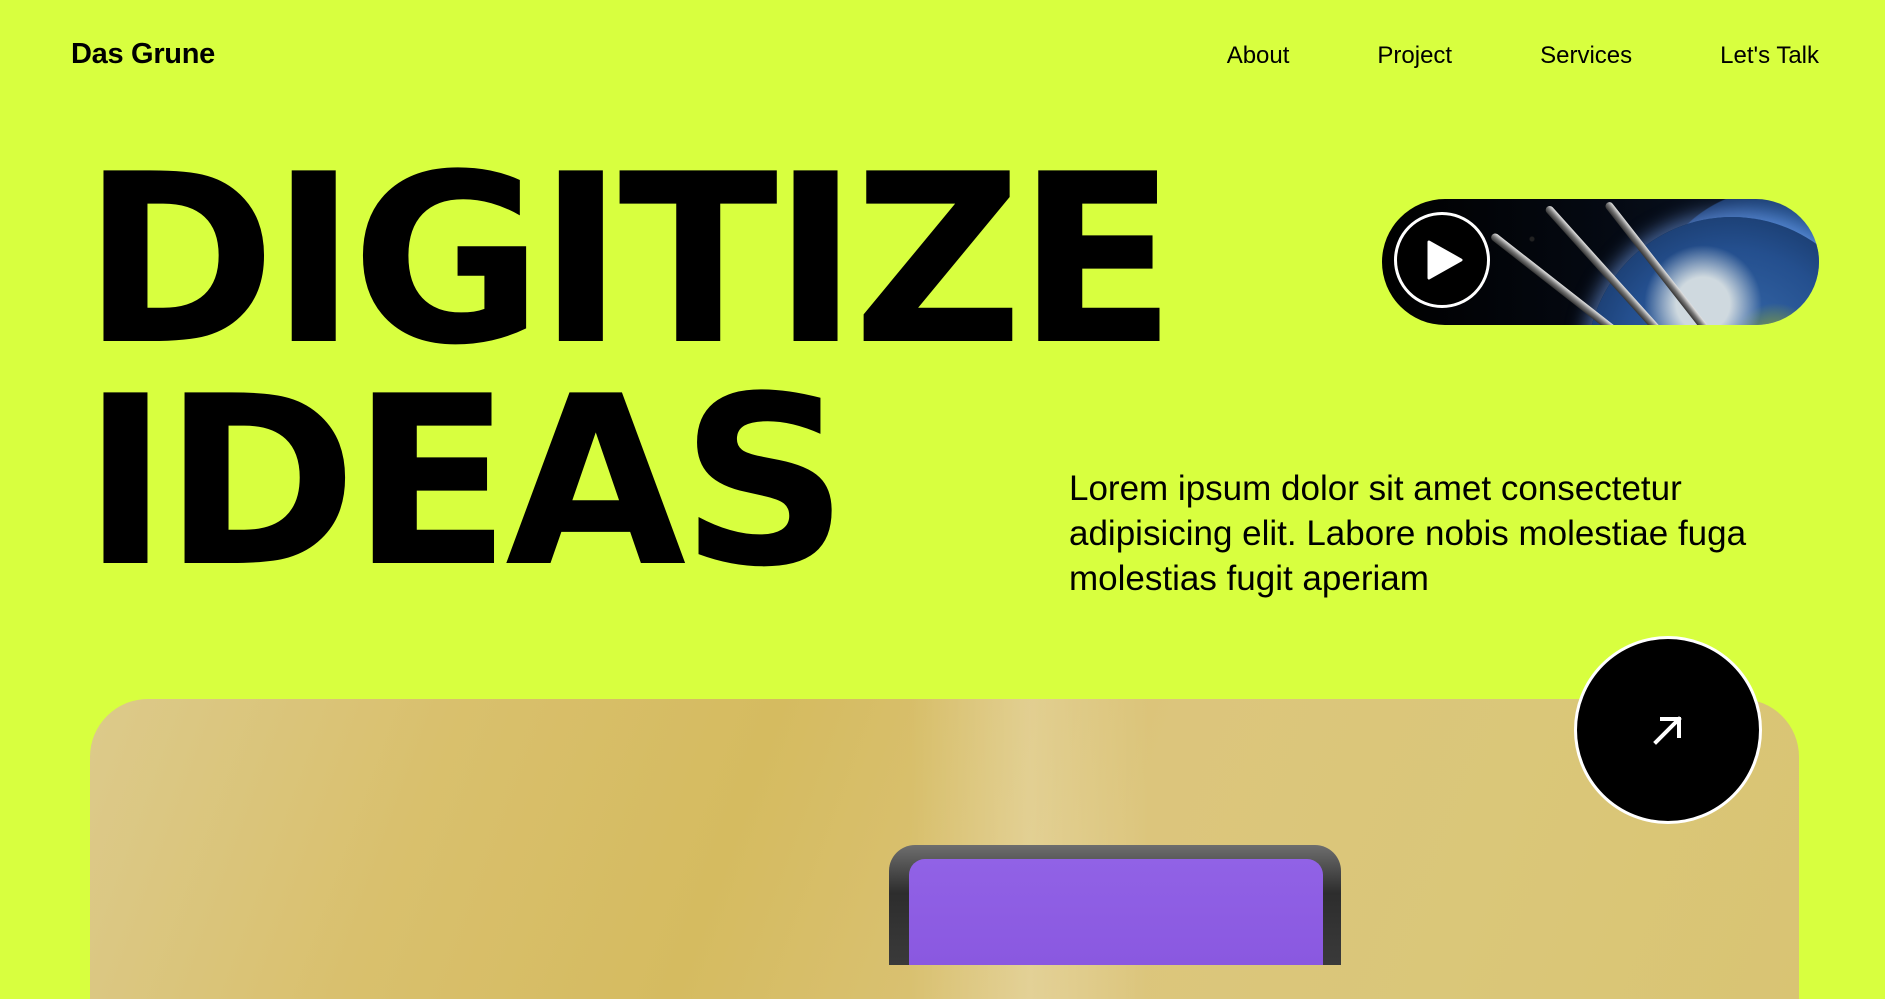 Image resolution: width=1885 pixels, height=999 pixels. I want to click on play-icon, so click(1445, 260).